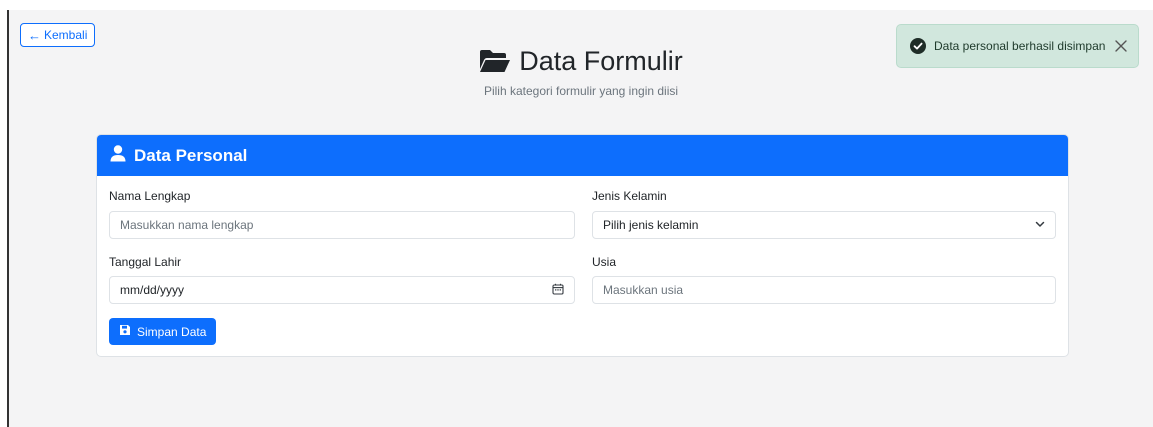  Describe the element at coordinates (342, 225) in the screenshot. I see `nama-lengkap-input` at that location.